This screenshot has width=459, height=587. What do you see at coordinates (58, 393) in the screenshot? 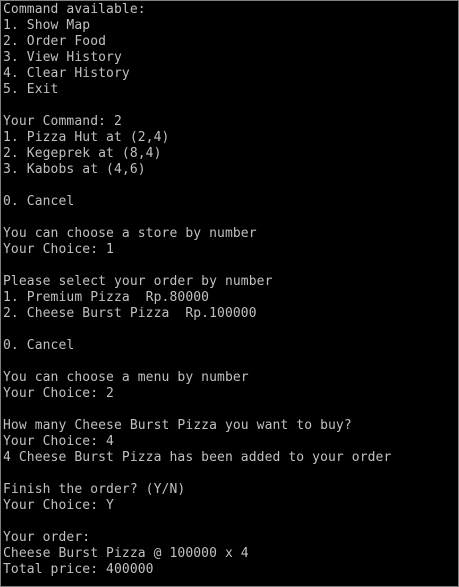
I see `console-line: Your Choice: 2` at bounding box center [58, 393].